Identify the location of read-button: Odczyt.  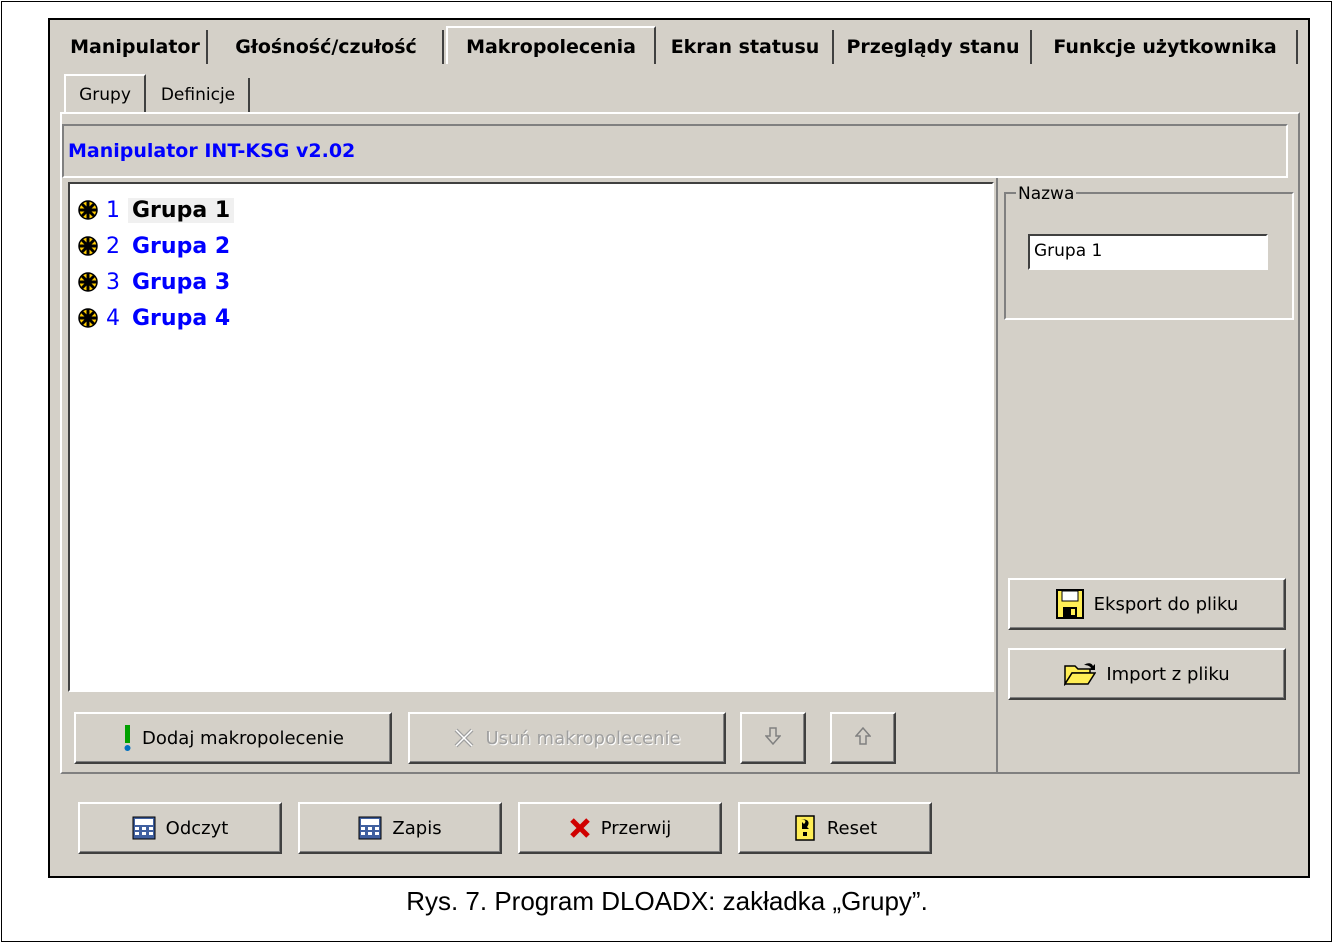
(180, 828).